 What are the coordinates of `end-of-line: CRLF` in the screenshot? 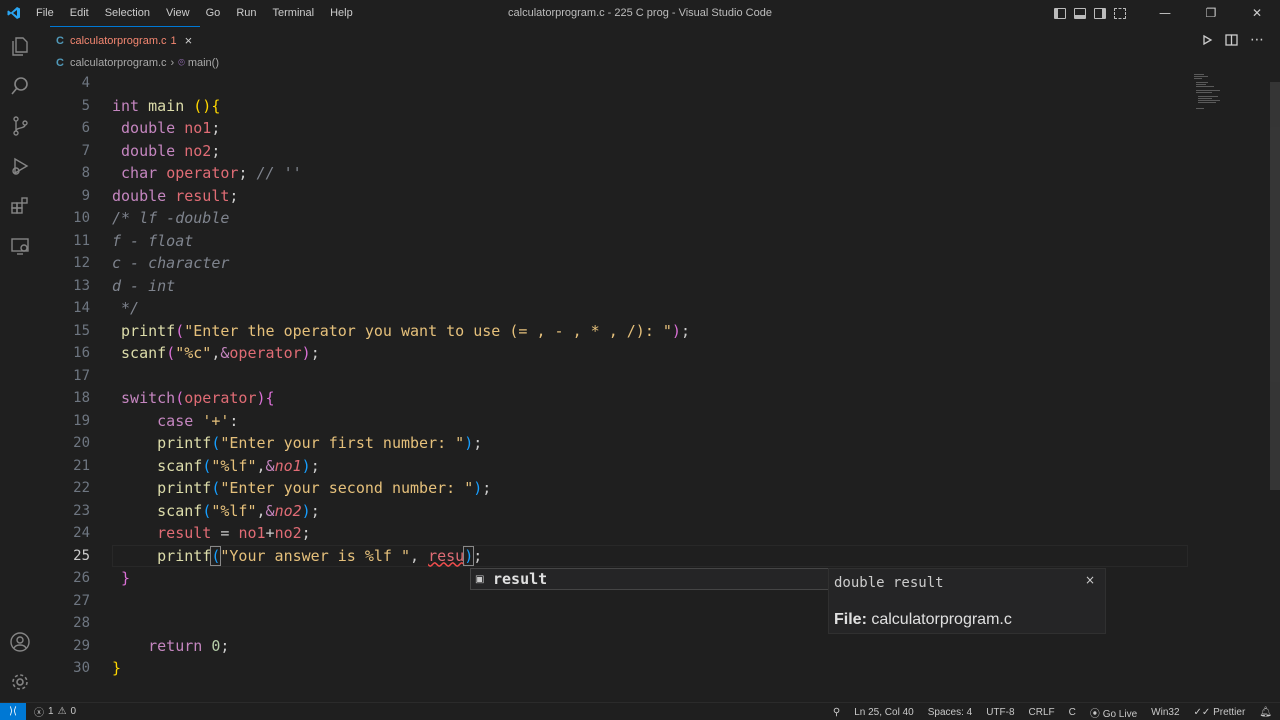 It's located at (1042, 712).